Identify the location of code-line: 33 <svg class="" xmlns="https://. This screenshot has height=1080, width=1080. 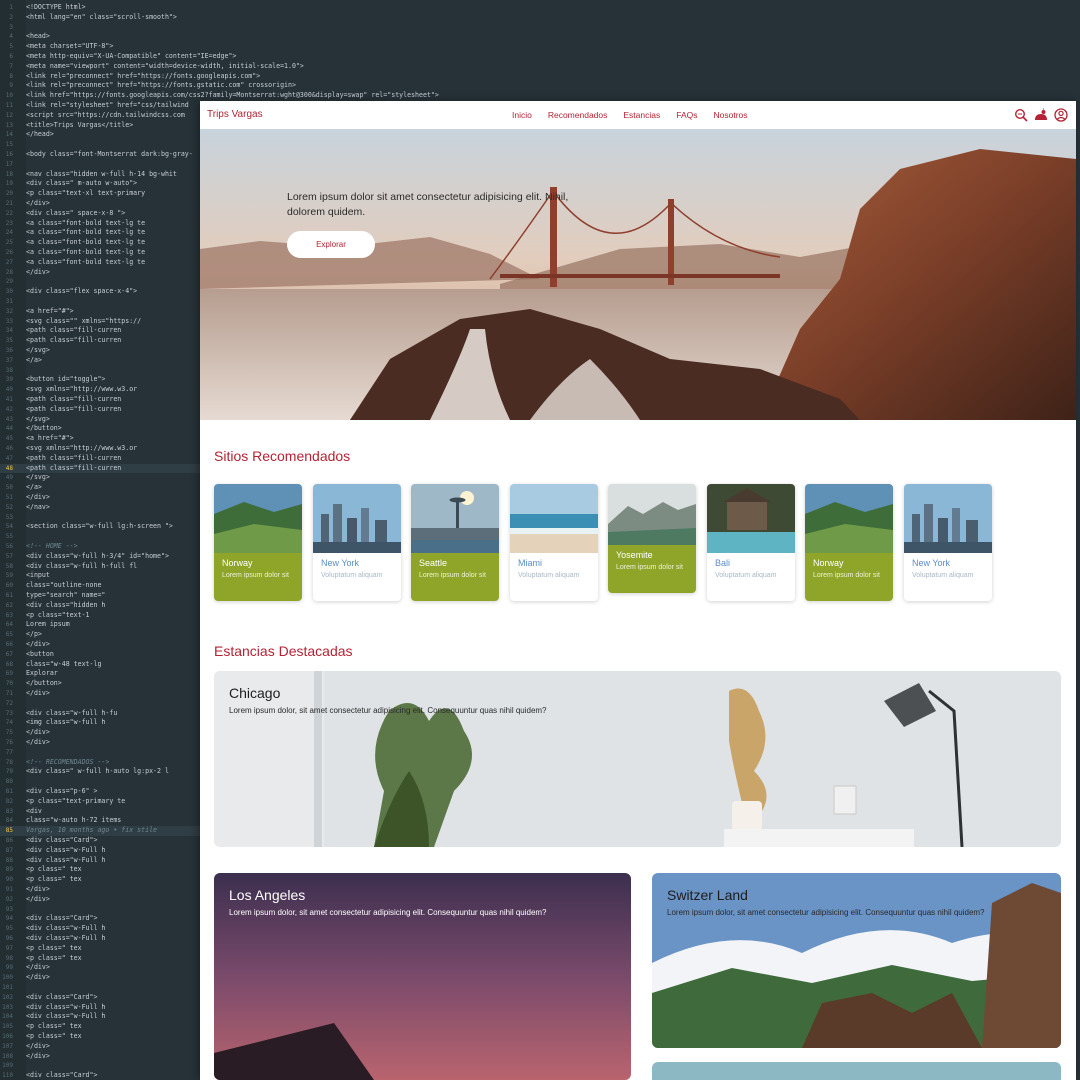
(105, 322).